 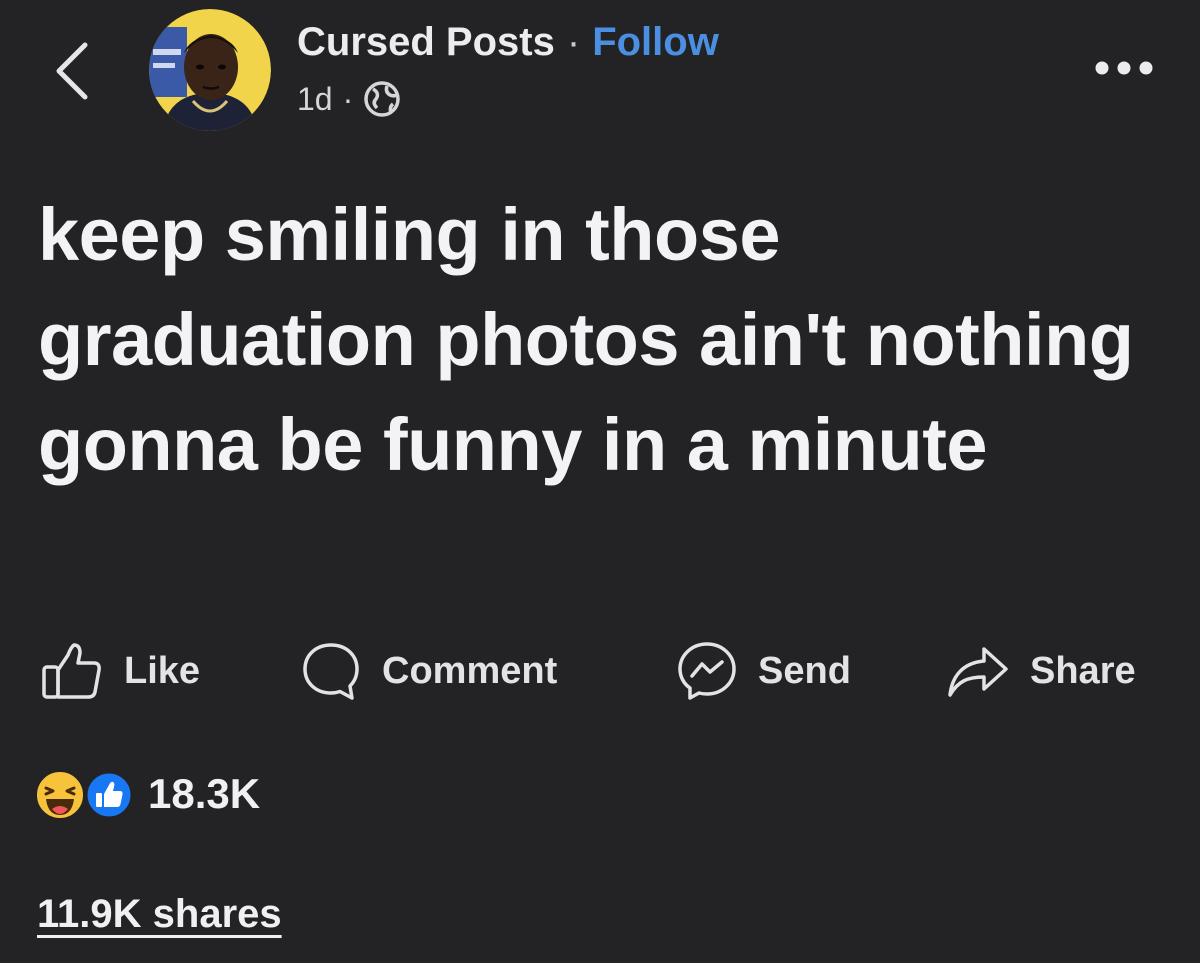 I want to click on author-line: Cursed Posts · Follow, so click(x=508, y=42).